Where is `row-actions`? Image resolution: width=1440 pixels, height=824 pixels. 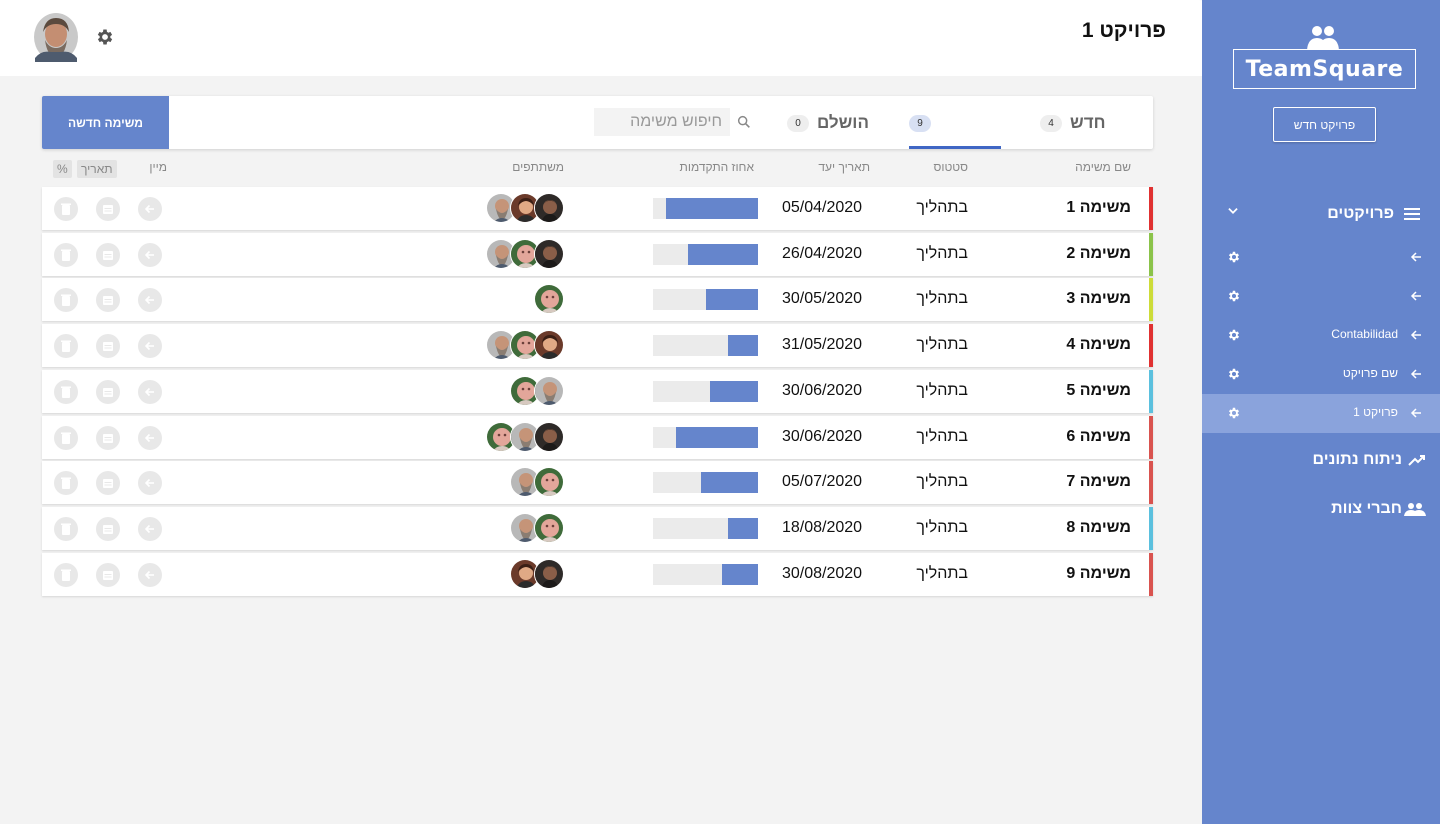
row-actions is located at coordinates (109, 438).